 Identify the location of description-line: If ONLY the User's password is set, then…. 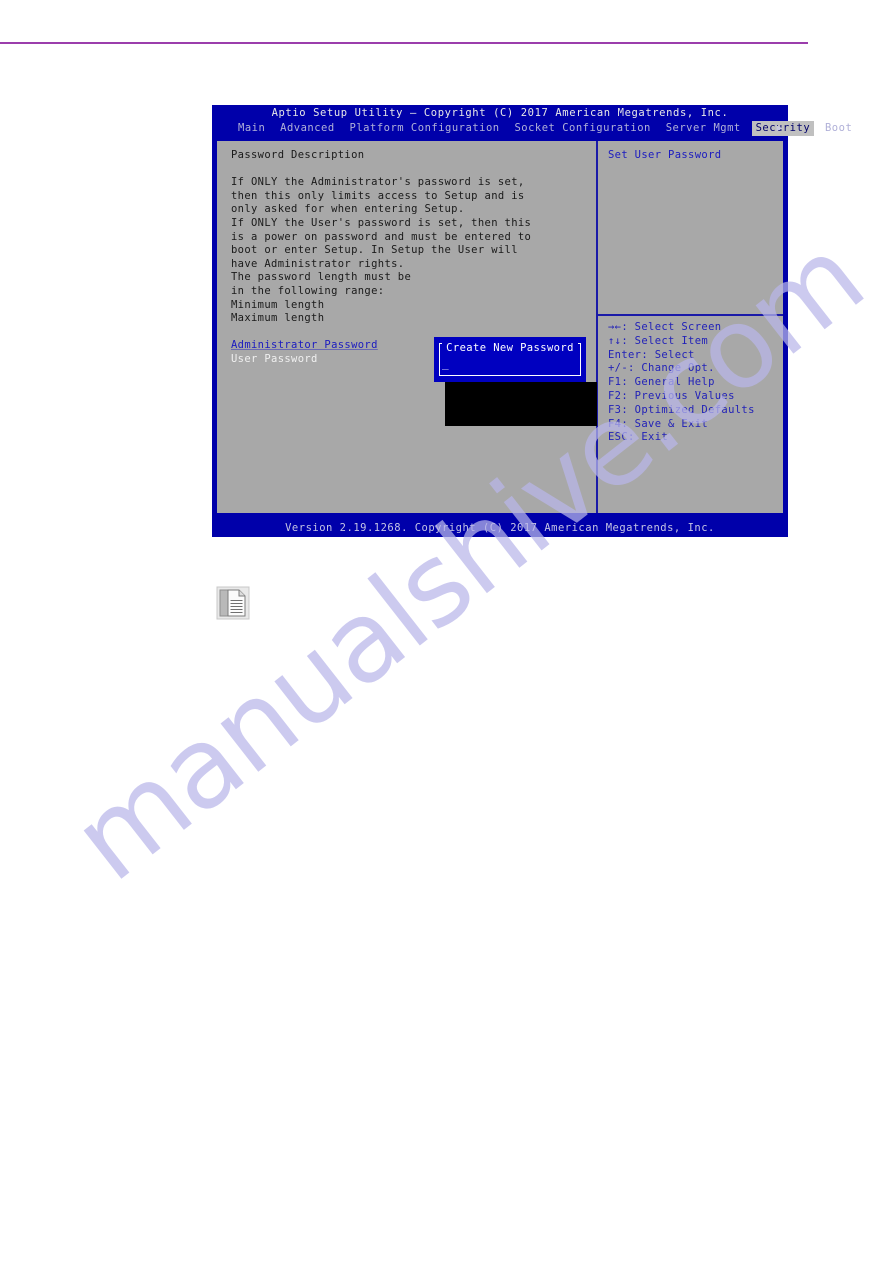
(381, 222).